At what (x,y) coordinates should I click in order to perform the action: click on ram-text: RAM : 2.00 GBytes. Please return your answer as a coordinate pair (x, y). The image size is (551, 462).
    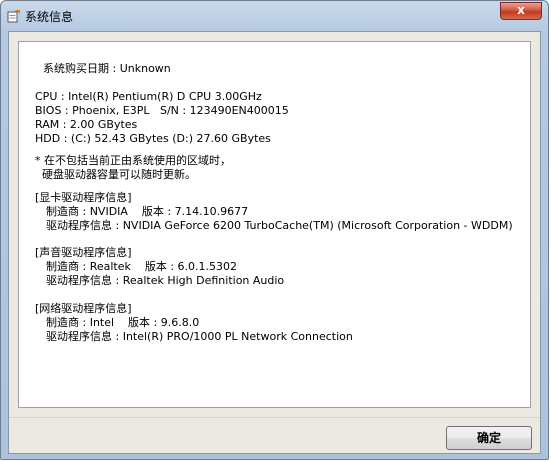
    Looking at the image, I should click on (86, 124).